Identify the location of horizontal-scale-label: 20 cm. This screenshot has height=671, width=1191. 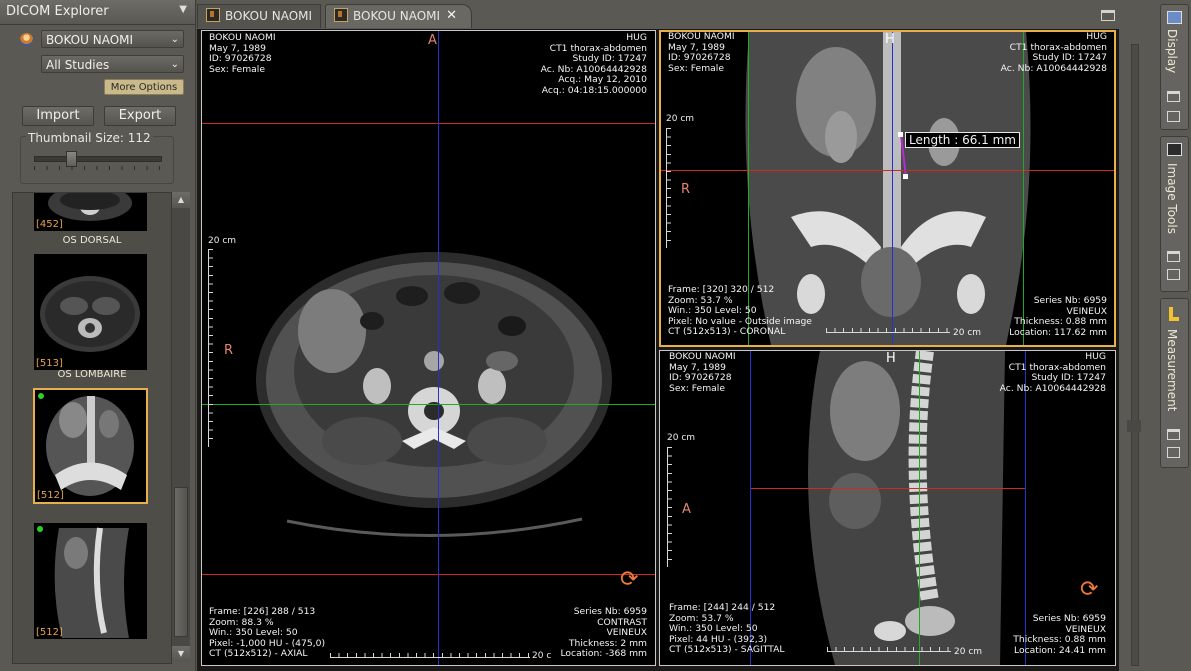
(968, 652).